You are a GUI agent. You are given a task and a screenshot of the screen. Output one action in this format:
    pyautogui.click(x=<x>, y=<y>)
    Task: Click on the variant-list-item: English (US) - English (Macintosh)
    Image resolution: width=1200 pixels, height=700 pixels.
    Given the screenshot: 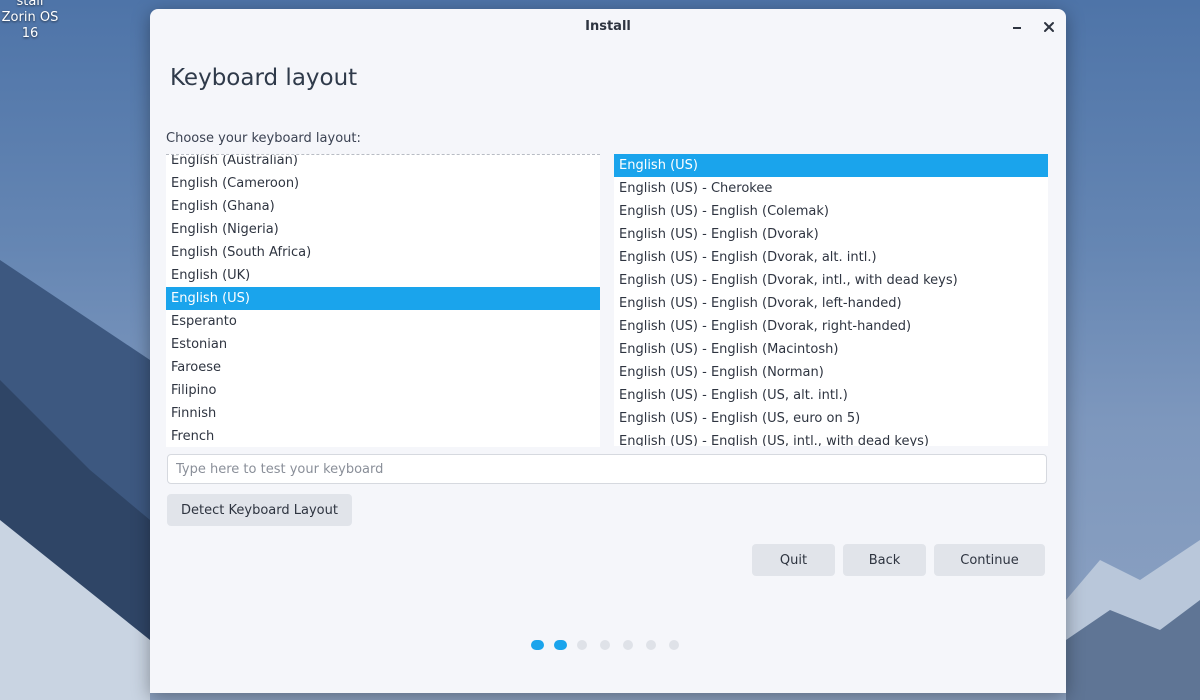 What is the action you would take?
    pyautogui.click(x=831, y=349)
    